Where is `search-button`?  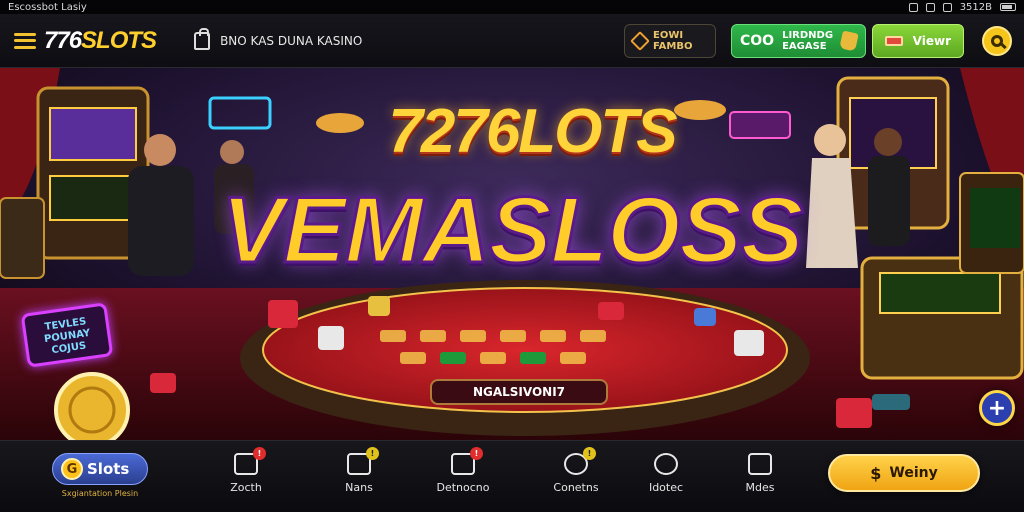 search-button is located at coordinates (997, 41).